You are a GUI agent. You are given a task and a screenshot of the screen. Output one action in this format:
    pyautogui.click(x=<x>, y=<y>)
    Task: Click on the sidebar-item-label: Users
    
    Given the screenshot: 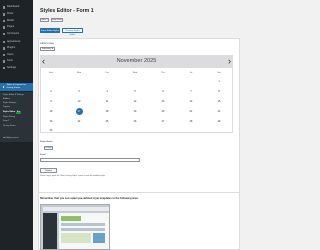 What is the action you would take?
    pyautogui.click(x=10, y=54)
    